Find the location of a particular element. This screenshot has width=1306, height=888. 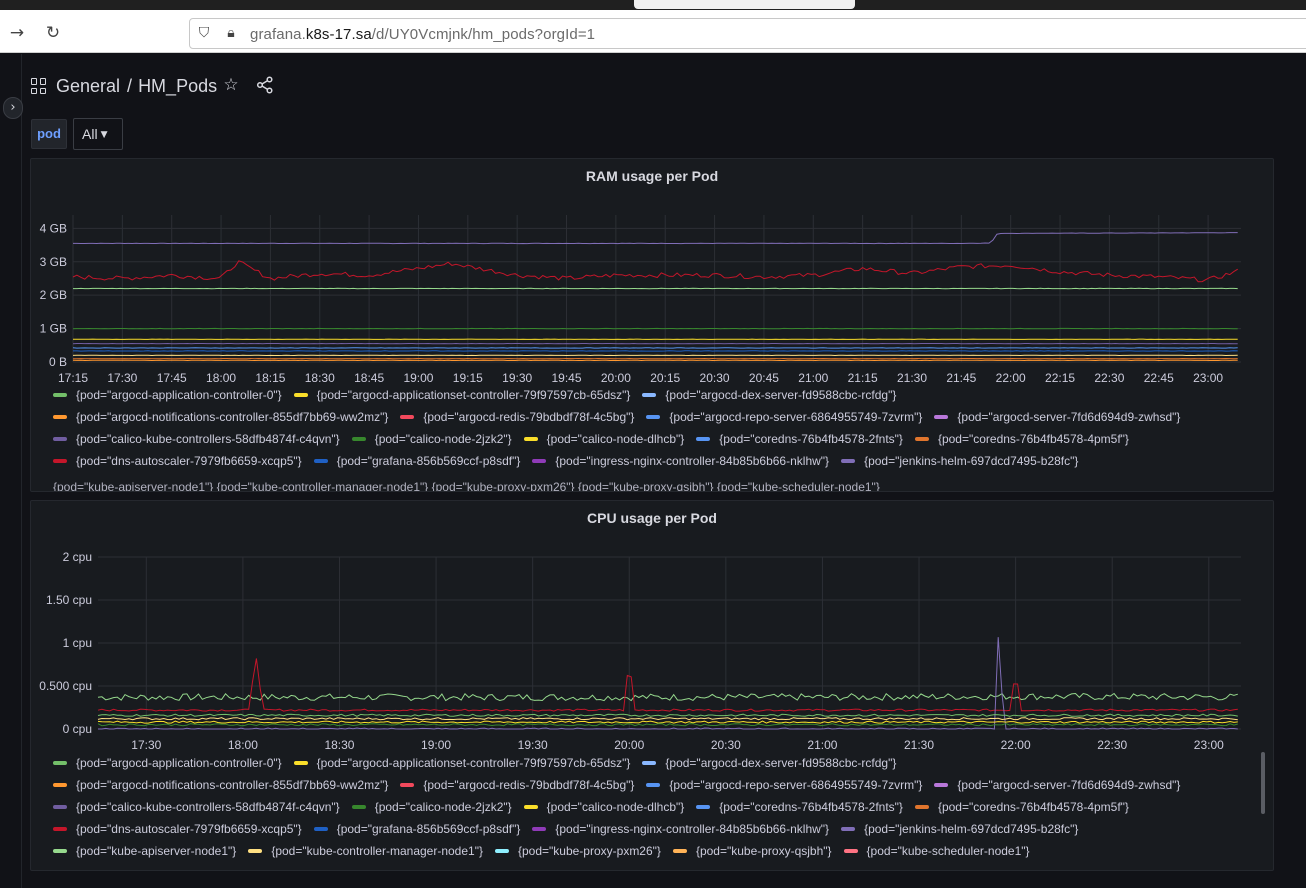

share-icon is located at coordinates (265, 85).